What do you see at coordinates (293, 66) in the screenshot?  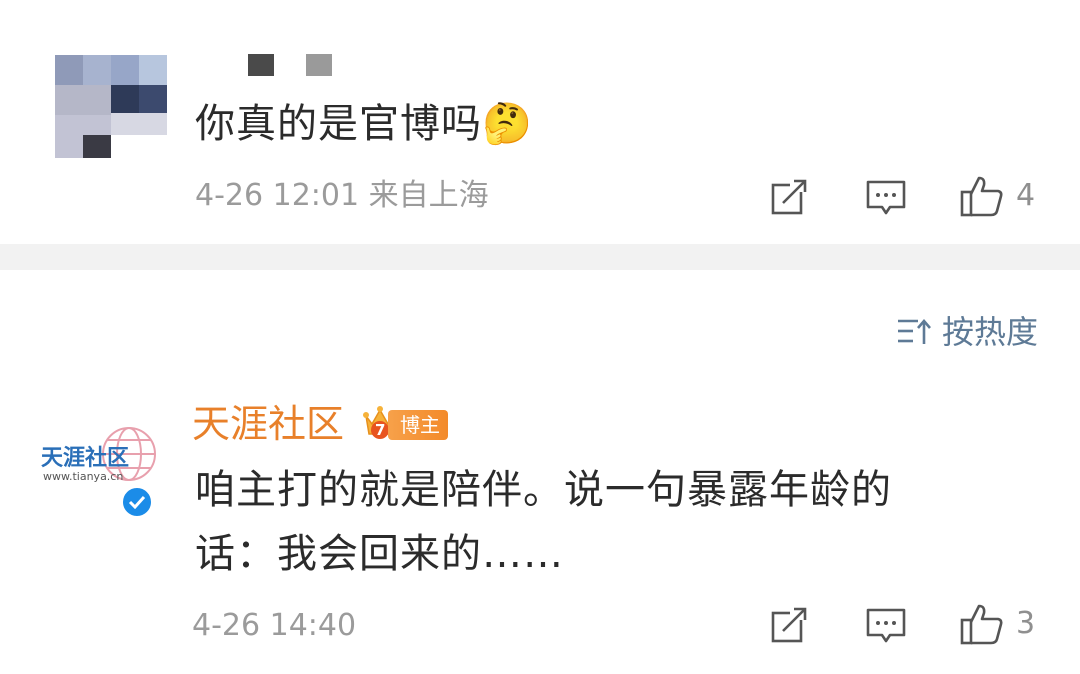 I see `masked-username` at bounding box center [293, 66].